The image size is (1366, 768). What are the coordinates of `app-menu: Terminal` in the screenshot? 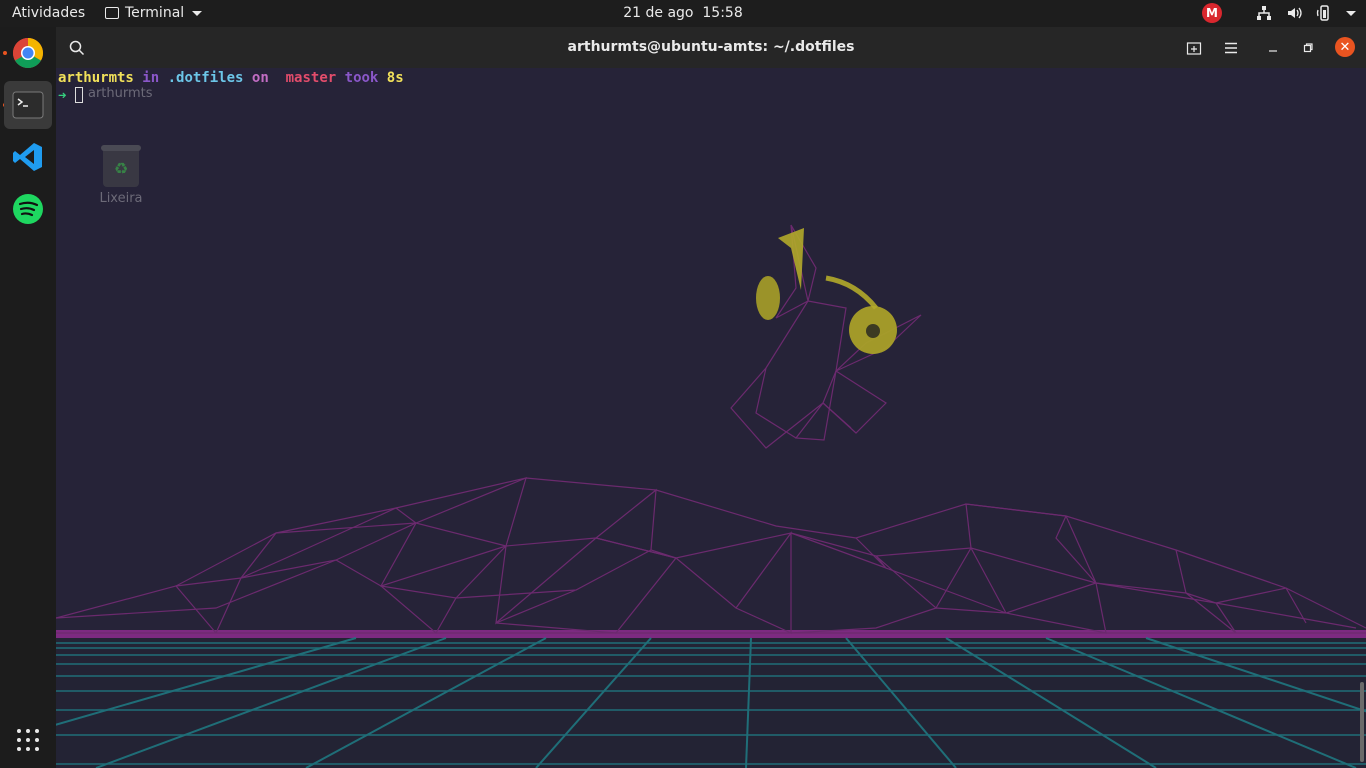 It's located at (154, 13).